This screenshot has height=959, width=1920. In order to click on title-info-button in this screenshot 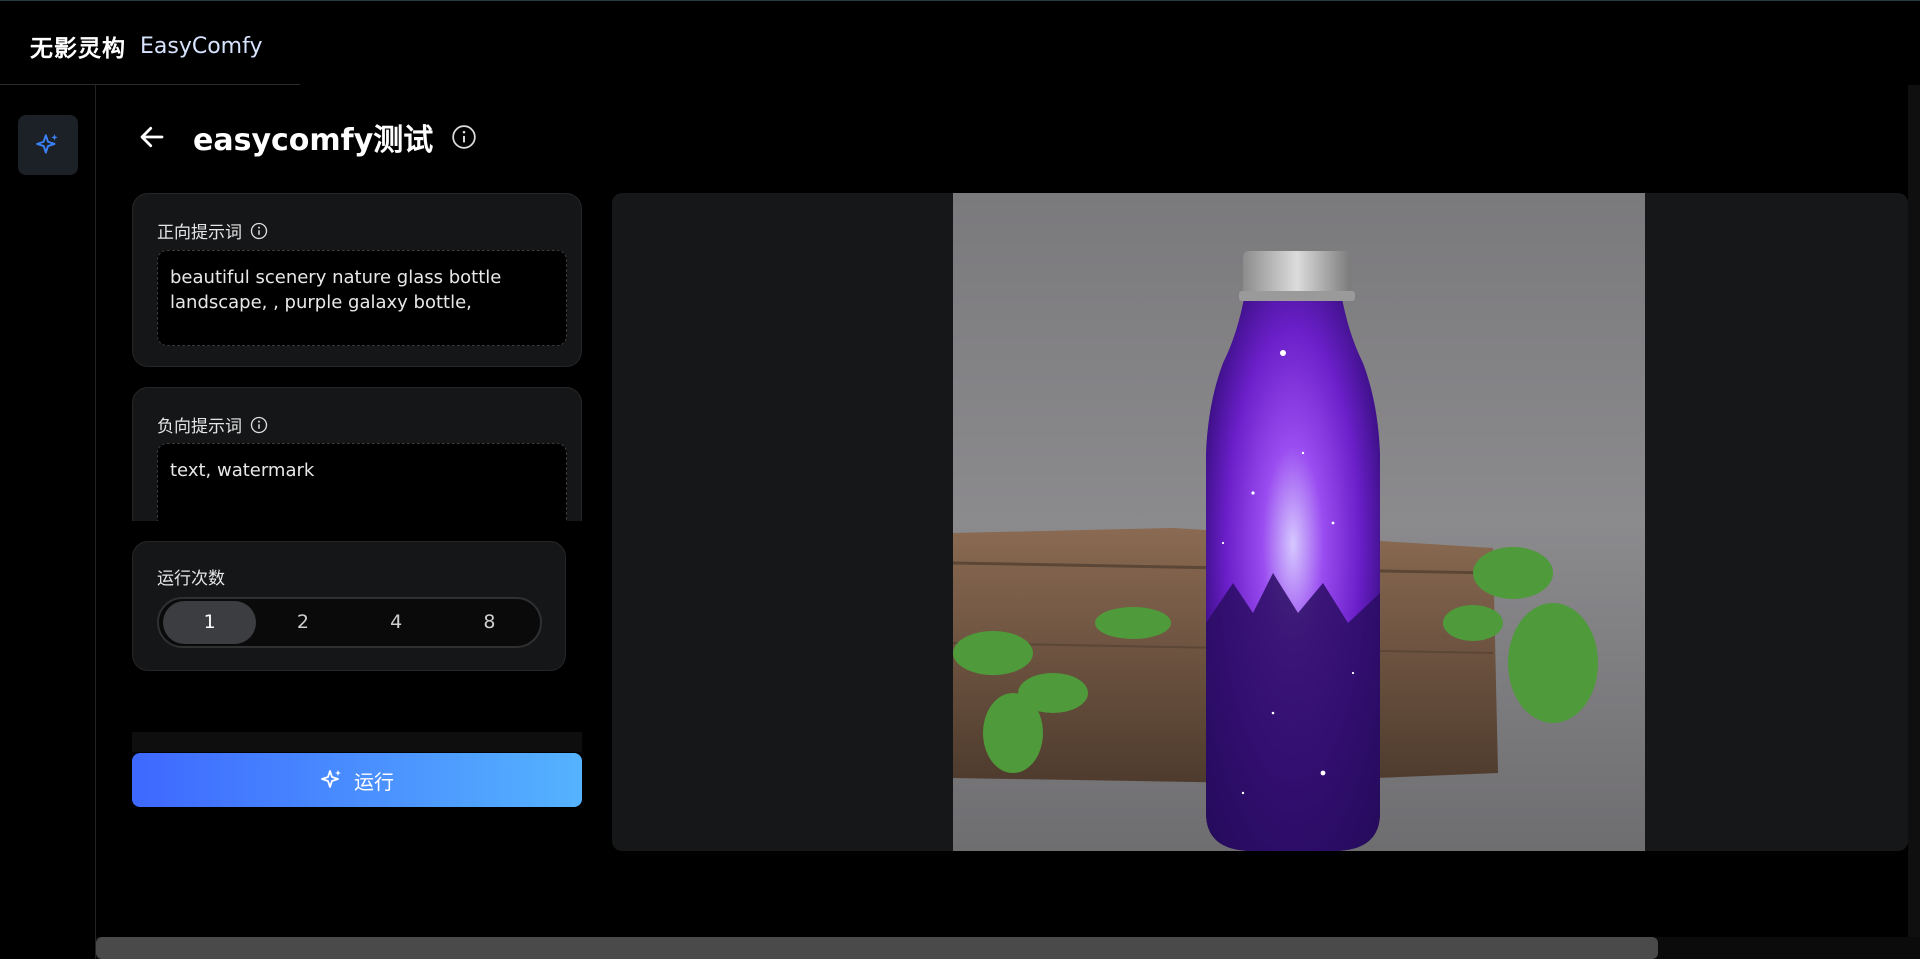, I will do `click(464, 137)`.